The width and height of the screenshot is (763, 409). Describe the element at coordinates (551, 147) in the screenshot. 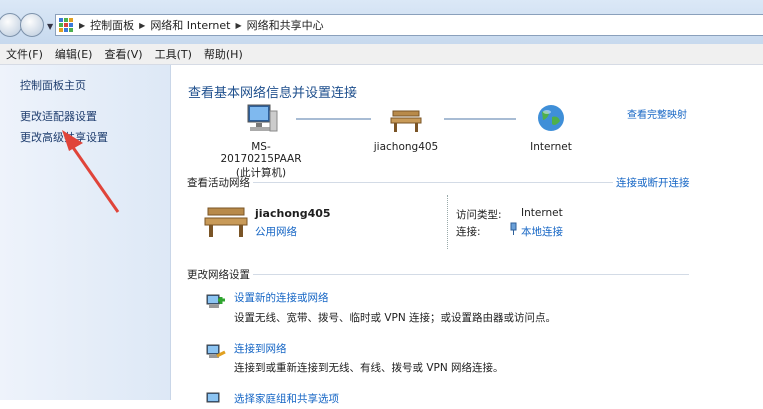

I see `internet-name: Internet` at that location.